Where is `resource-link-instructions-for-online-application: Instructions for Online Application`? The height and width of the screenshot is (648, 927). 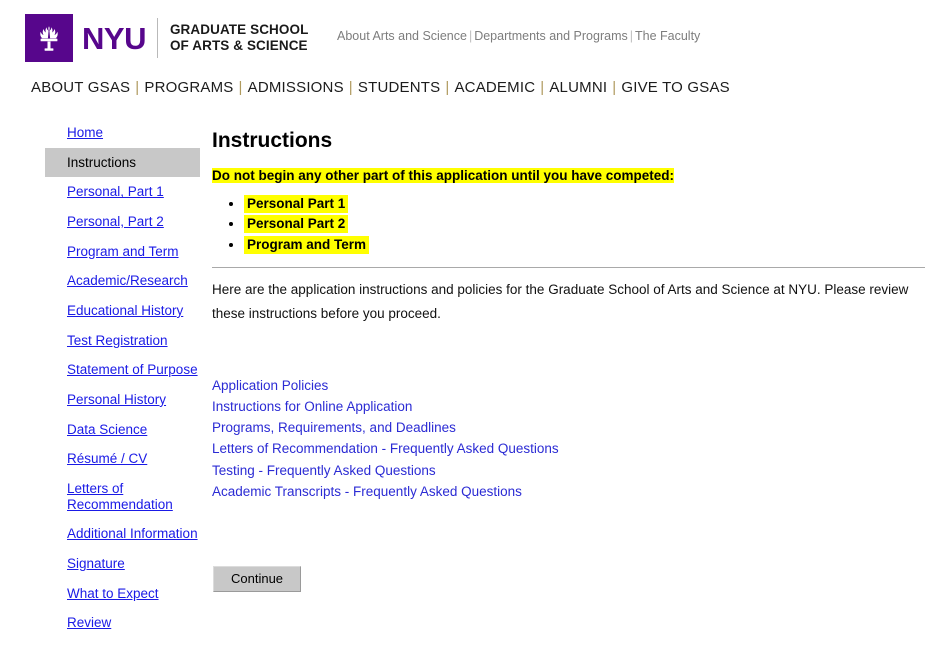 resource-link-instructions-for-online-application: Instructions for Online Application is located at coordinates (312, 406).